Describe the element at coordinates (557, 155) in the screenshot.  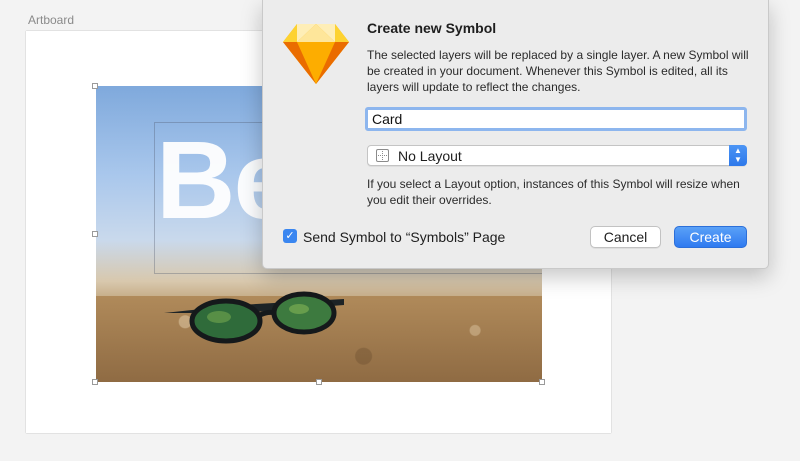
I see `layout-select: No Layout ▲ ▼` at that location.